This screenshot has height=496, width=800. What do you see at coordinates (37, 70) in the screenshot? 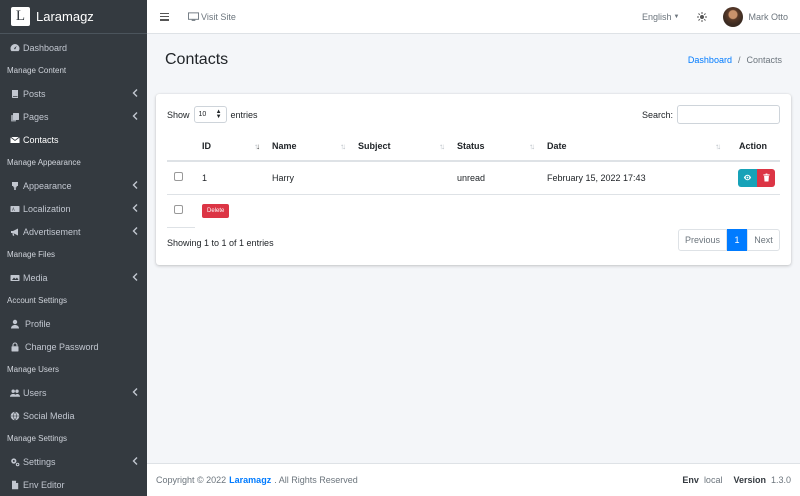
I see `sidebar-header: Manage Content` at bounding box center [37, 70].